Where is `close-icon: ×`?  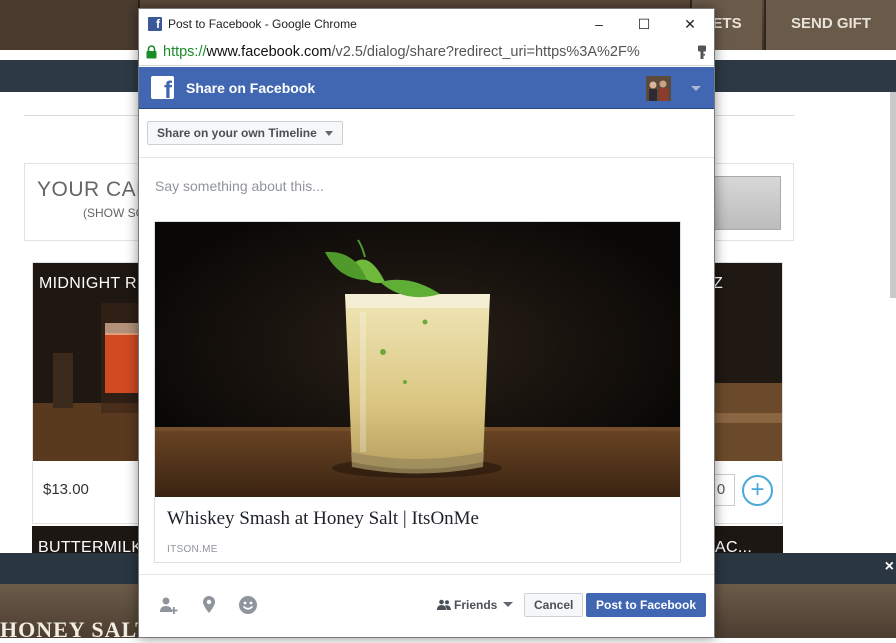
close-icon: × is located at coordinates (889, 567).